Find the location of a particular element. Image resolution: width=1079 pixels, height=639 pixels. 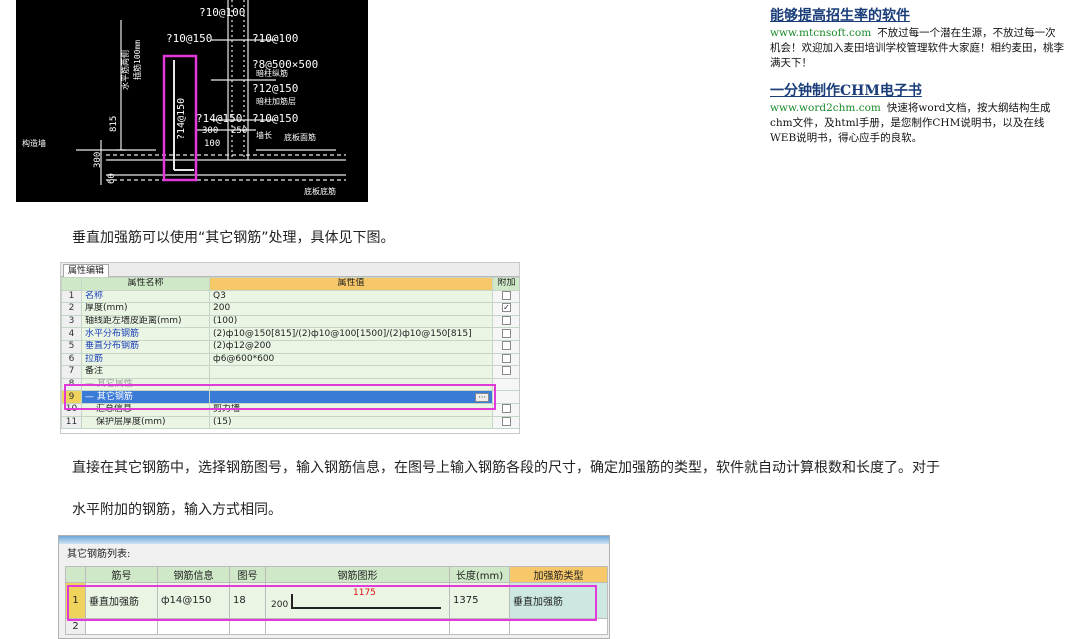

table-row: 5 垂直分布钢筋 (2)ф12@200 is located at coordinates (290, 346).